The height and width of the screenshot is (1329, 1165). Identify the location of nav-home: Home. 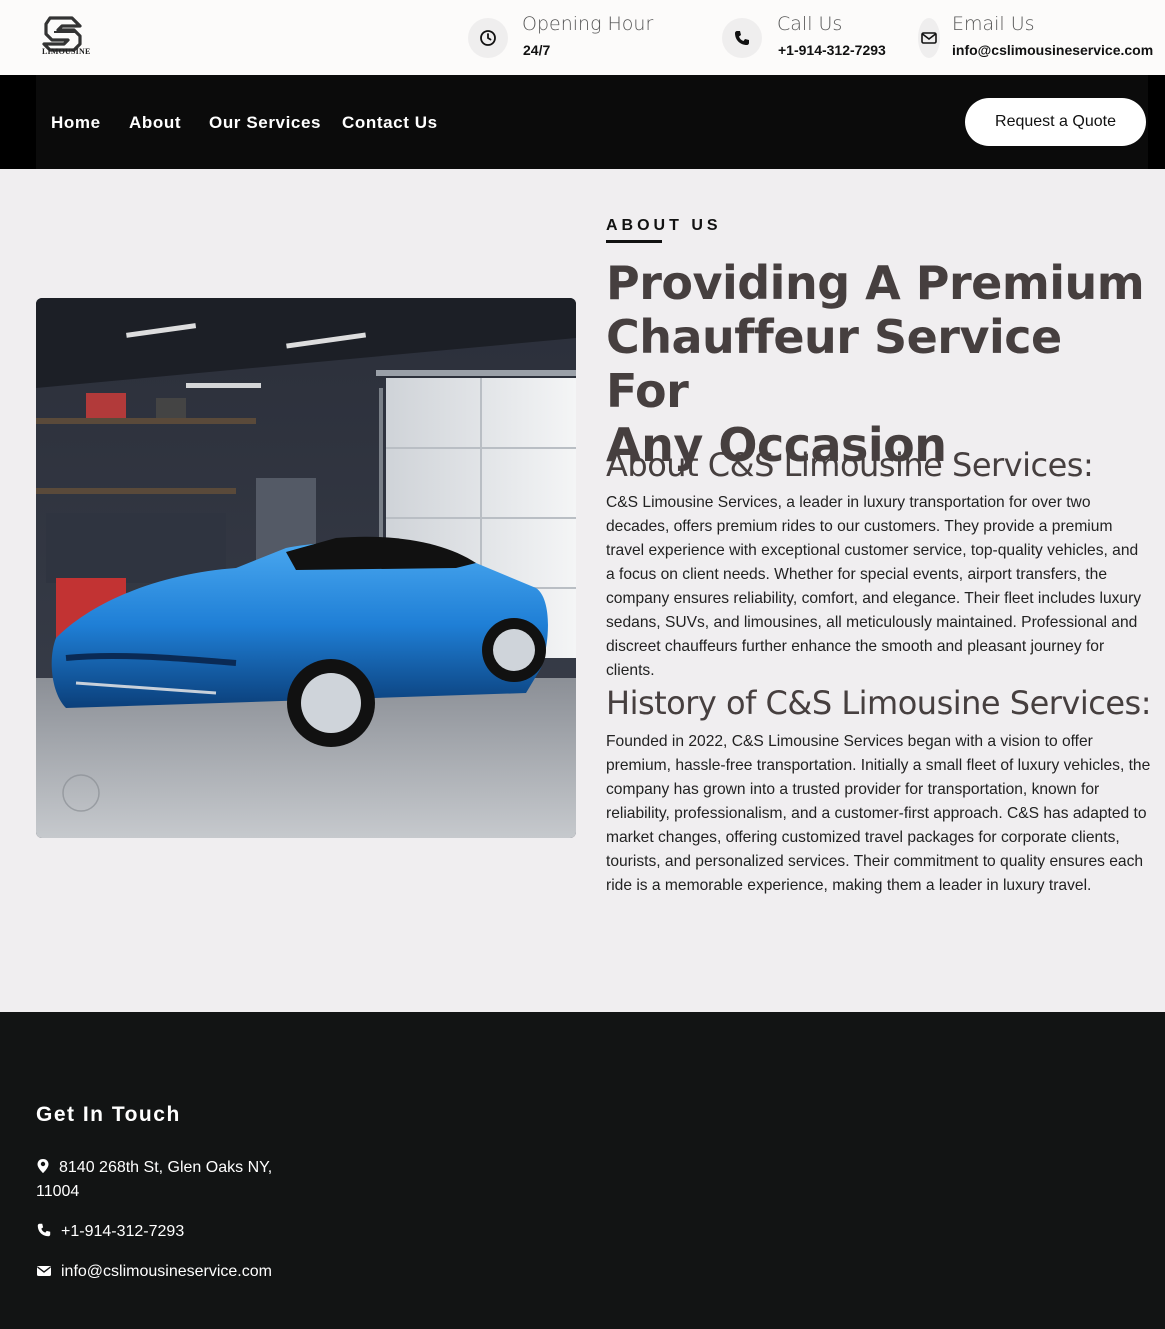
(76, 123).